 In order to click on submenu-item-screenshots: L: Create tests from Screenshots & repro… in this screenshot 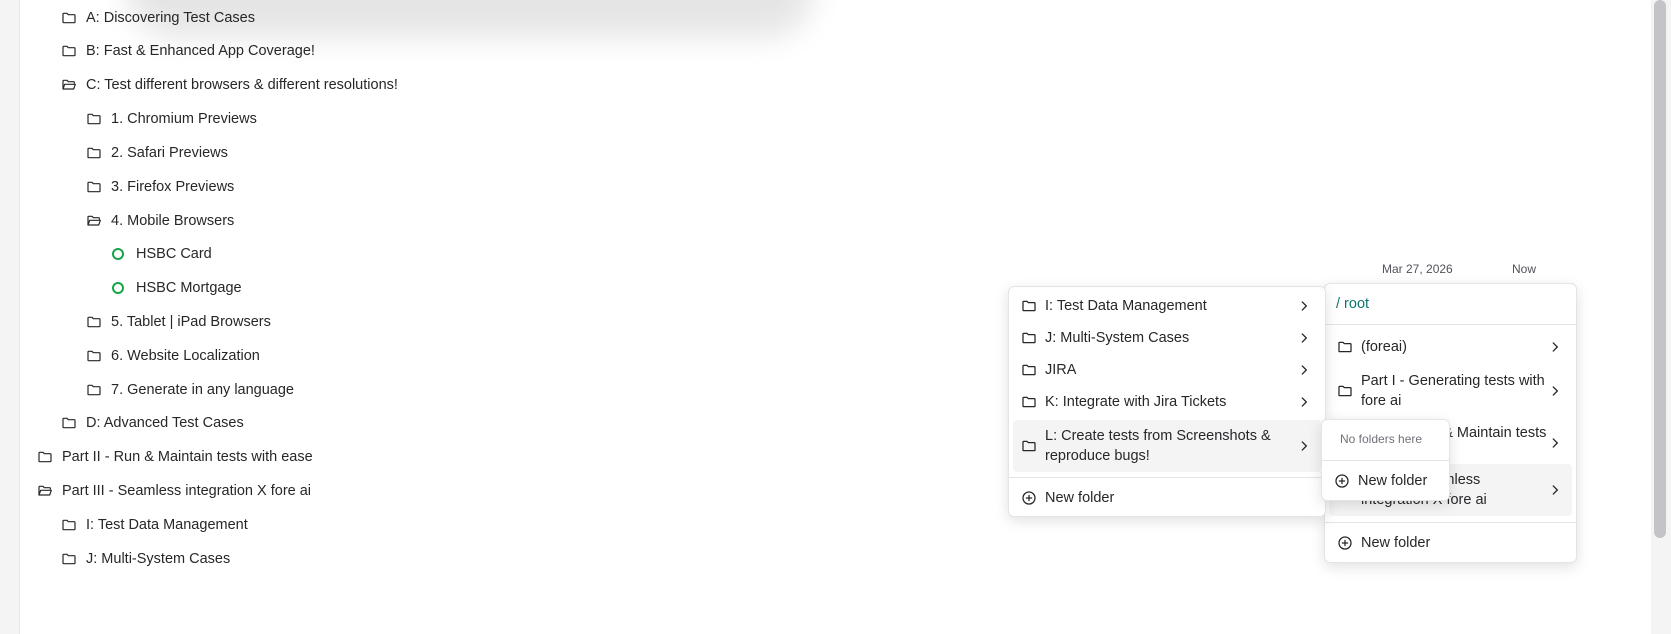, I will do `click(1167, 446)`.